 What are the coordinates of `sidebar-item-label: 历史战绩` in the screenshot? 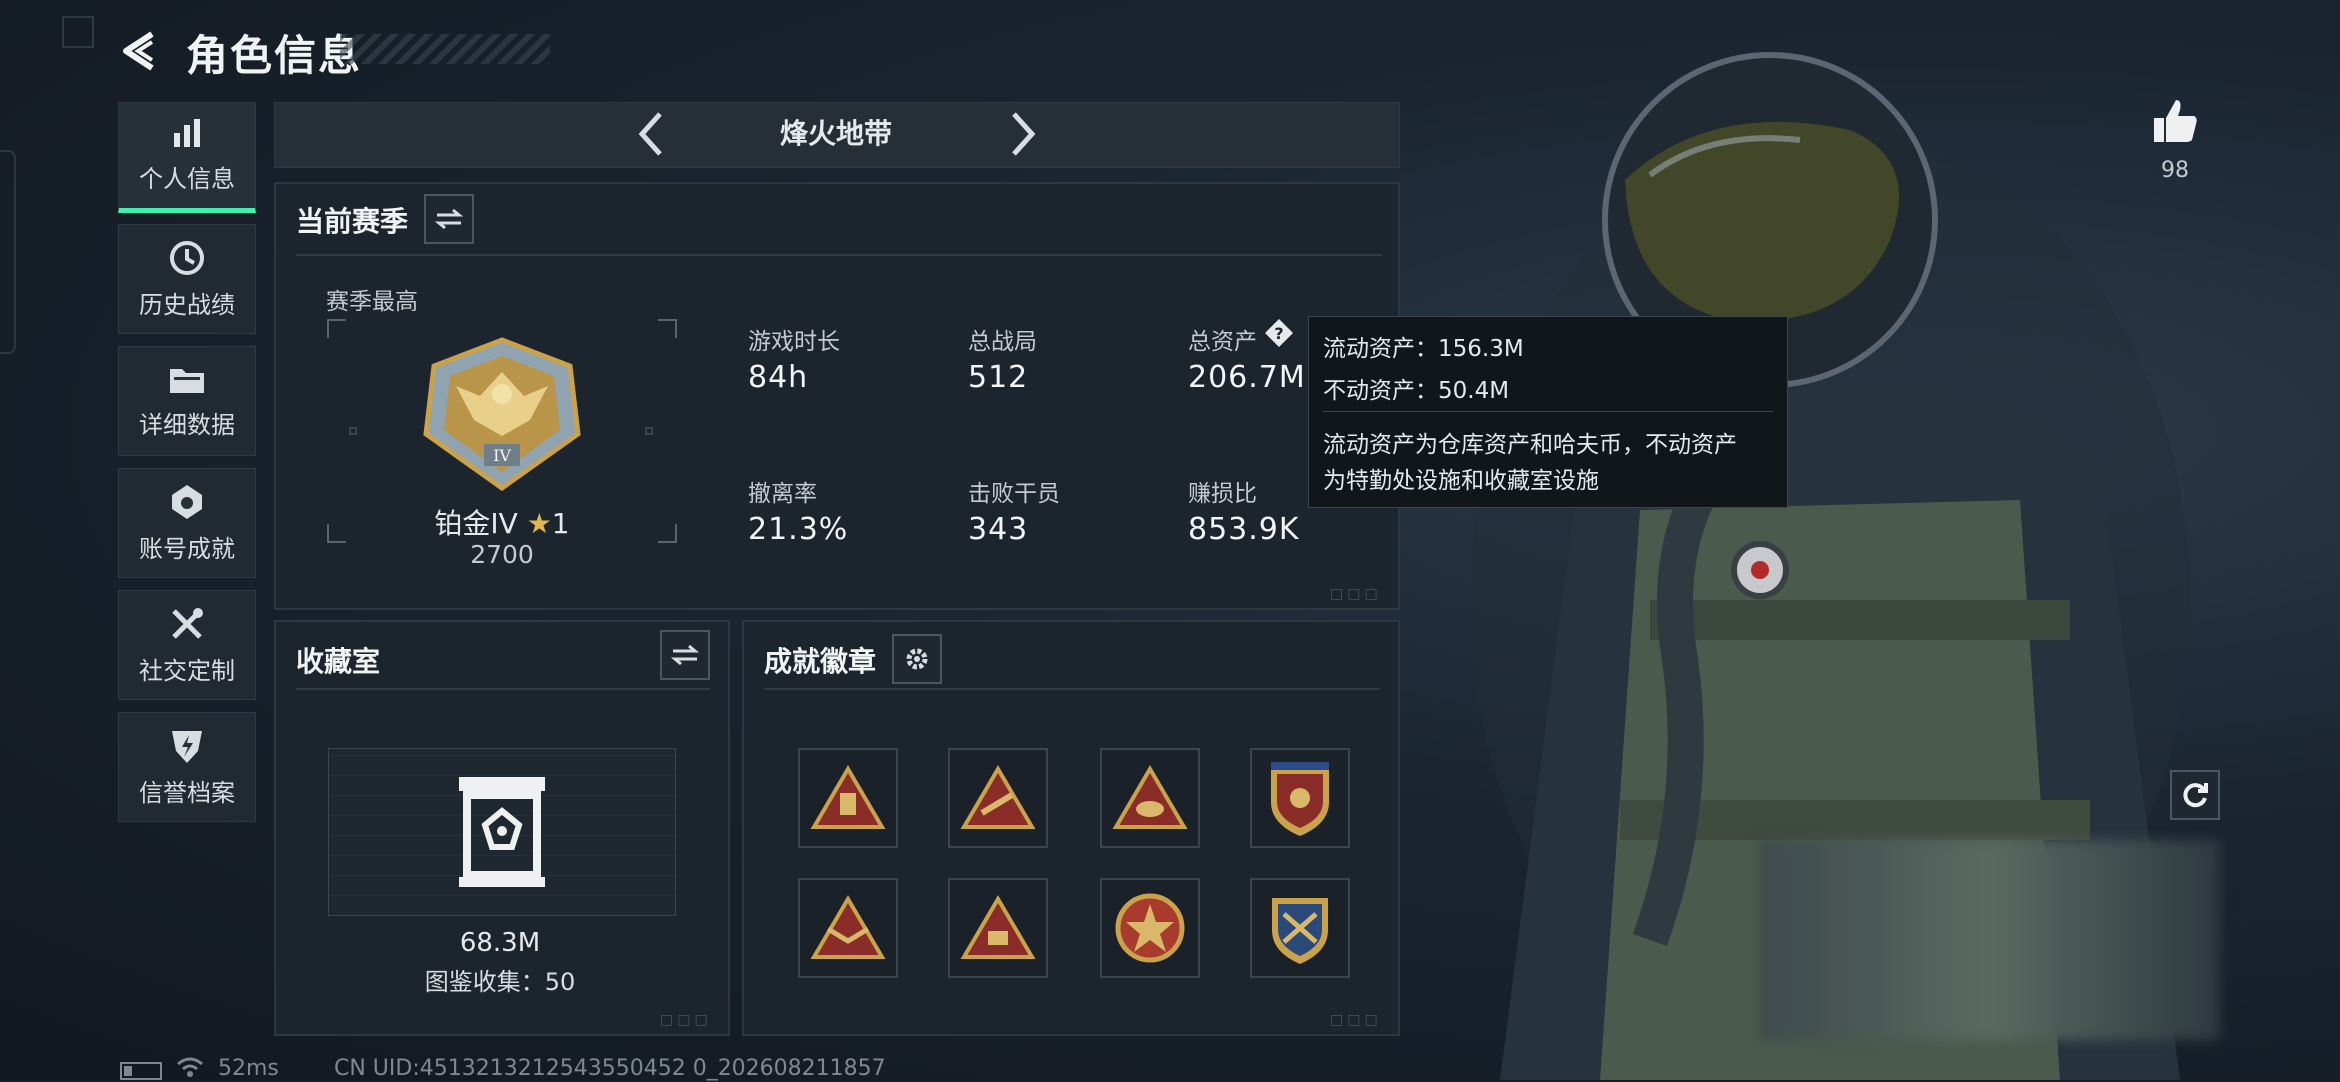 It's located at (187, 304).